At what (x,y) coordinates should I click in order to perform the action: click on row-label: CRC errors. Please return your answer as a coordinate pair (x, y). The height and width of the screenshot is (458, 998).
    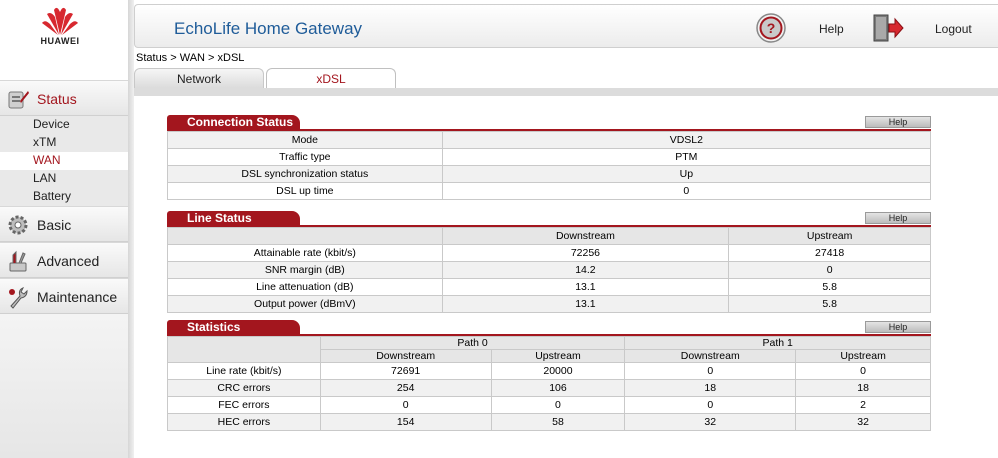
    Looking at the image, I should click on (244, 388).